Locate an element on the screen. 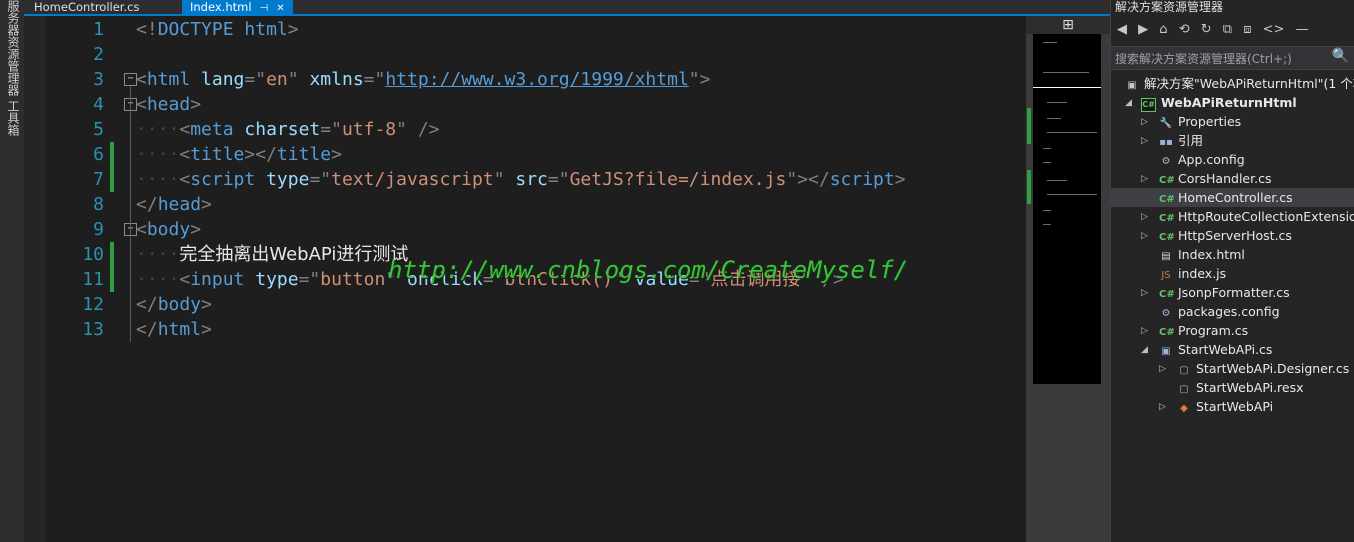  toolbox-tab: 工具箱 is located at coordinates (13, 118).